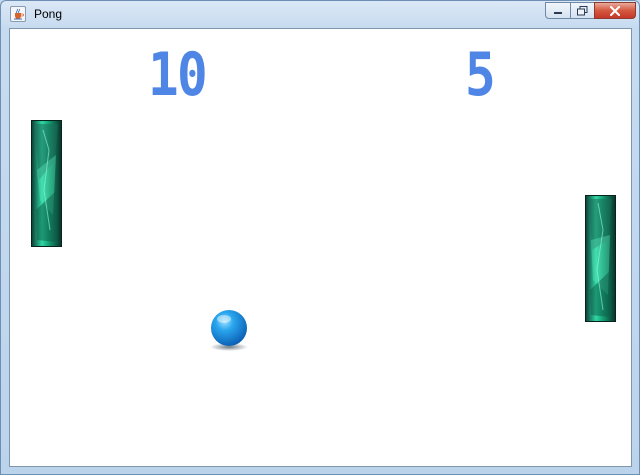 The image size is (640, 475). I want to click on minimize-icon, so click(558, 10).